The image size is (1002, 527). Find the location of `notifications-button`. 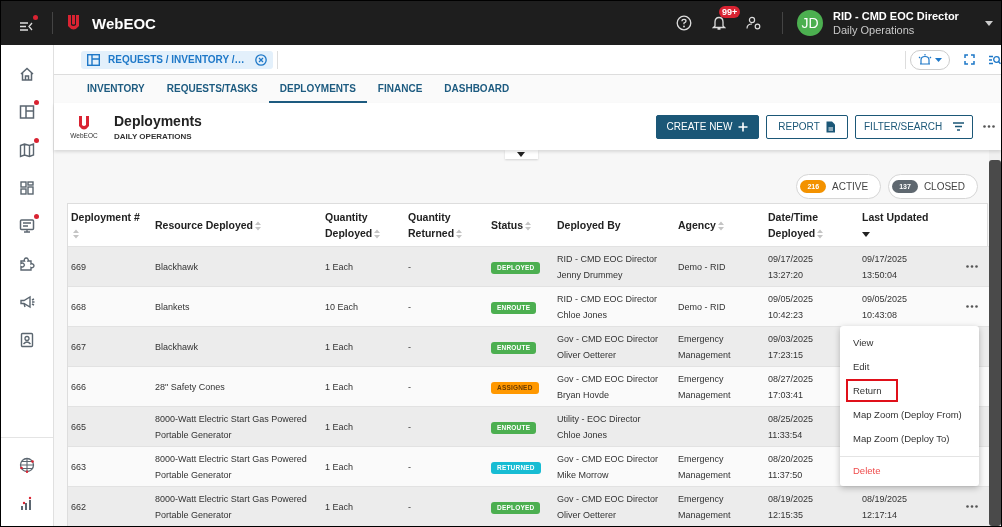

notifications-button is located at coordinates (719, 23).